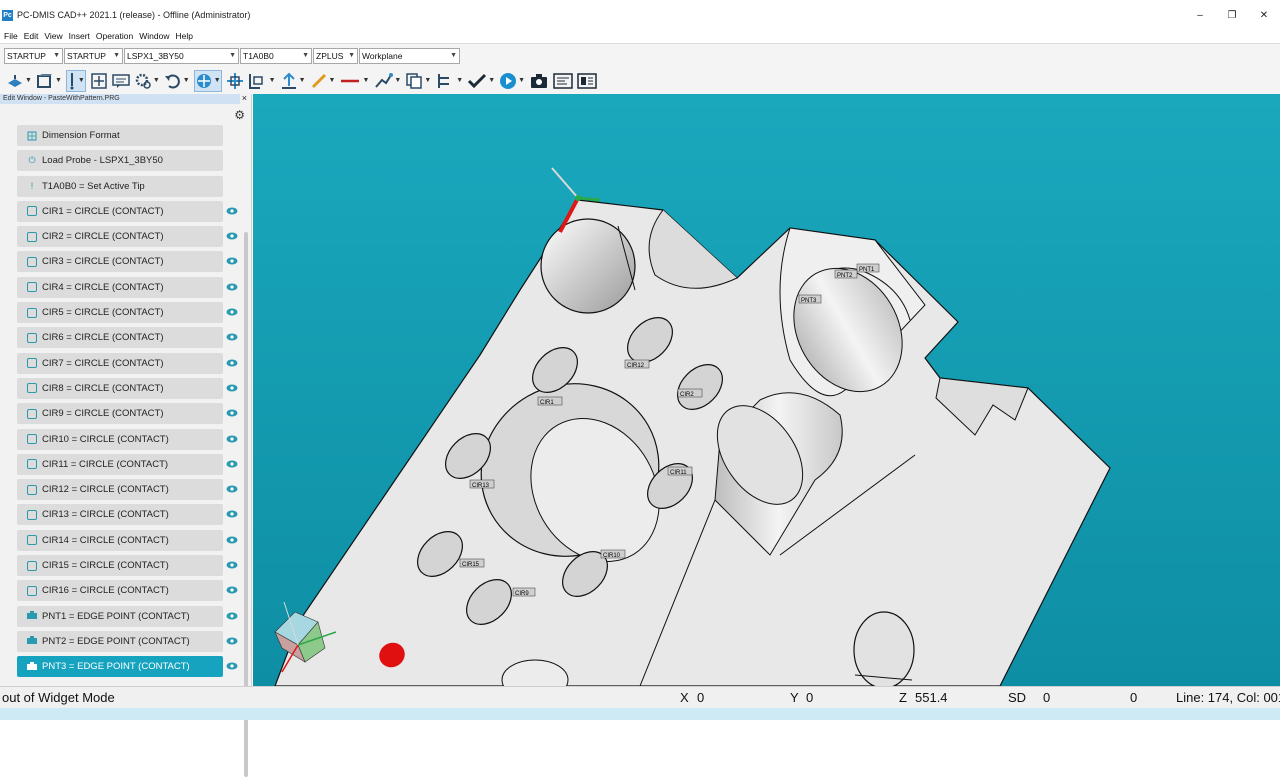 This screenshot has width=1280, height=777. Describe the element at coordinates (114, 36) in the screenshot. I see `menu-operation: Operation` at that location.